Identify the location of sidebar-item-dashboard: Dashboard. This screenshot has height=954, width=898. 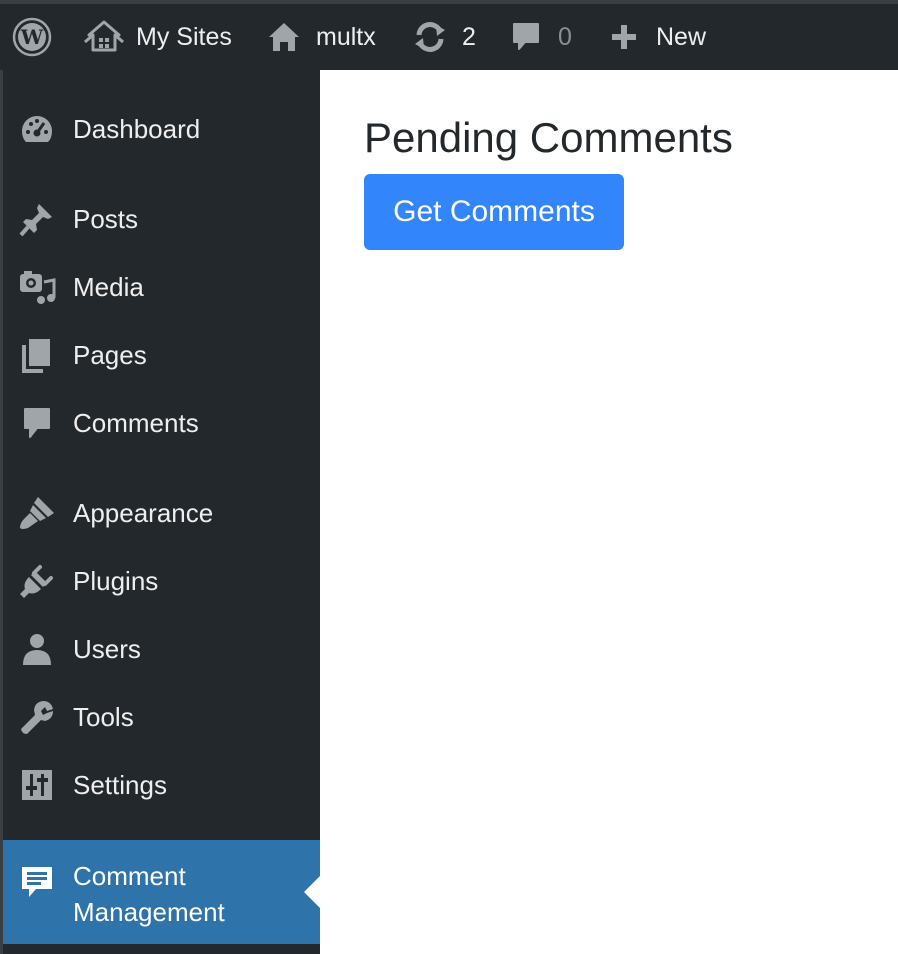
(161, 129).